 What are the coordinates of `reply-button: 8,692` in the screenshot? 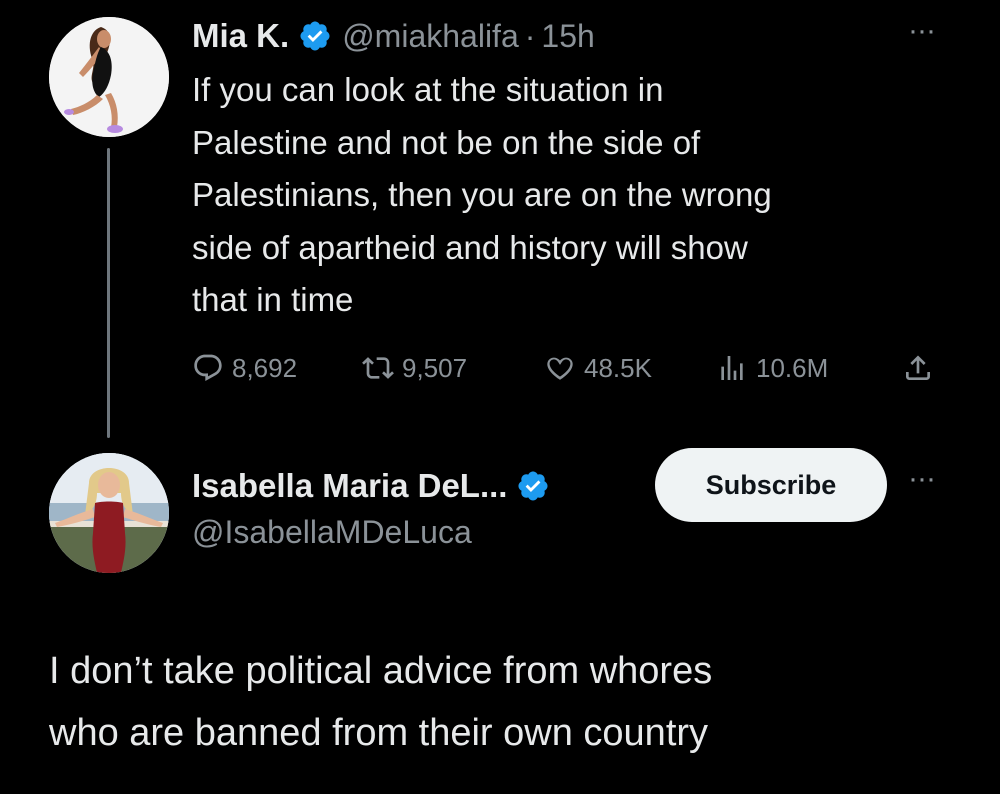 It's located at (244, 368).